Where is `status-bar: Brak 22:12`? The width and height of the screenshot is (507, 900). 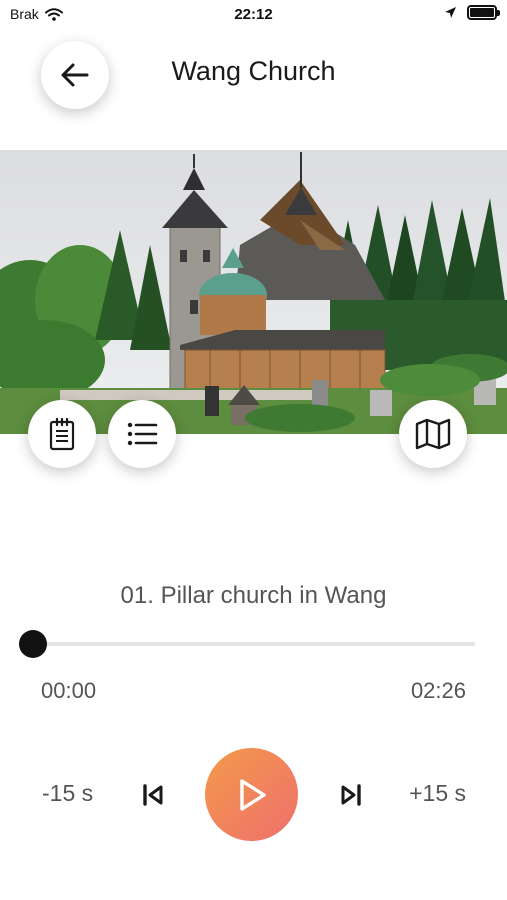 status-bar: Brak 22:12 is located at coordinates (253, 15).